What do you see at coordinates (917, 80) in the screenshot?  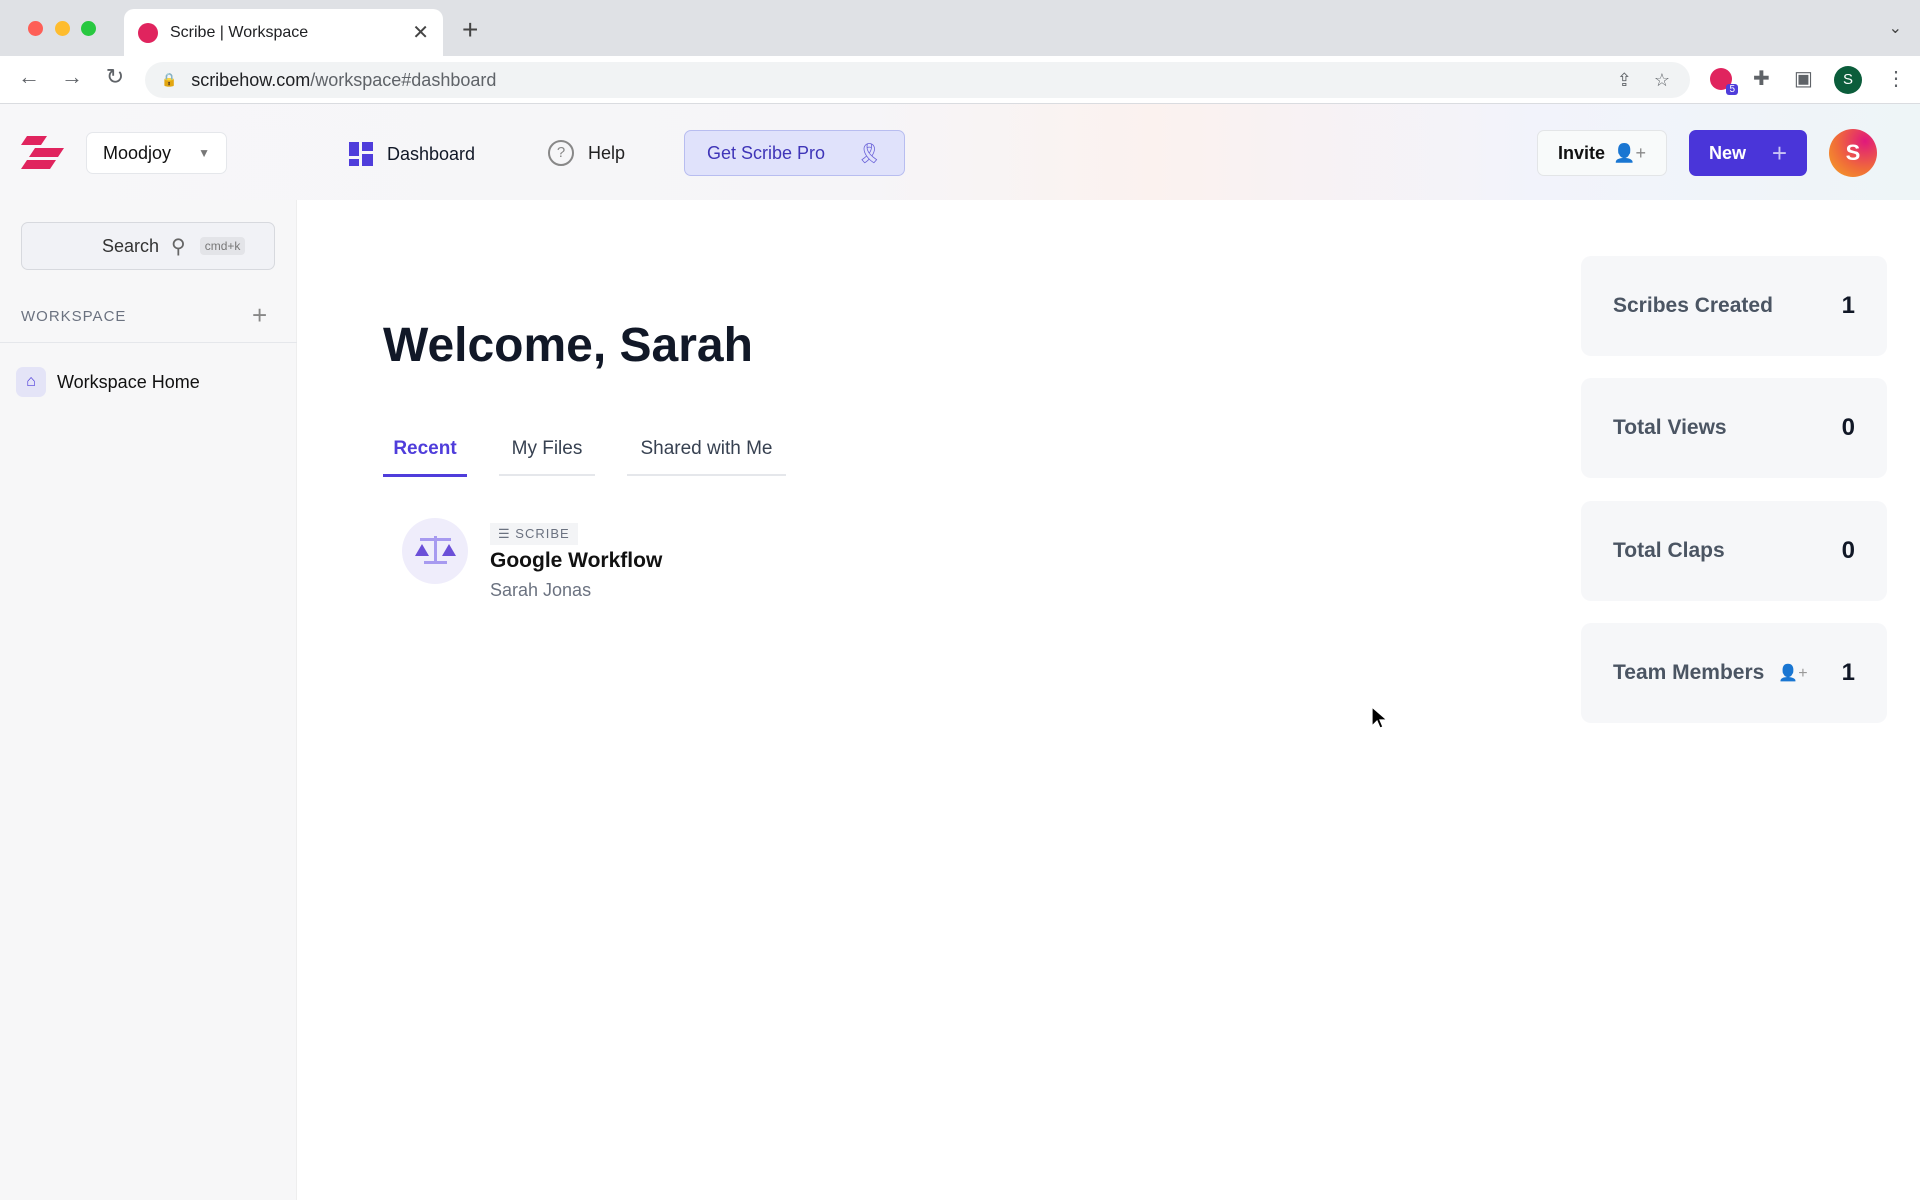 I see `address-bar: 🔒 scribehow.com/workspace#dashboard ⇪ ☆` at bounding box center [917, 80].